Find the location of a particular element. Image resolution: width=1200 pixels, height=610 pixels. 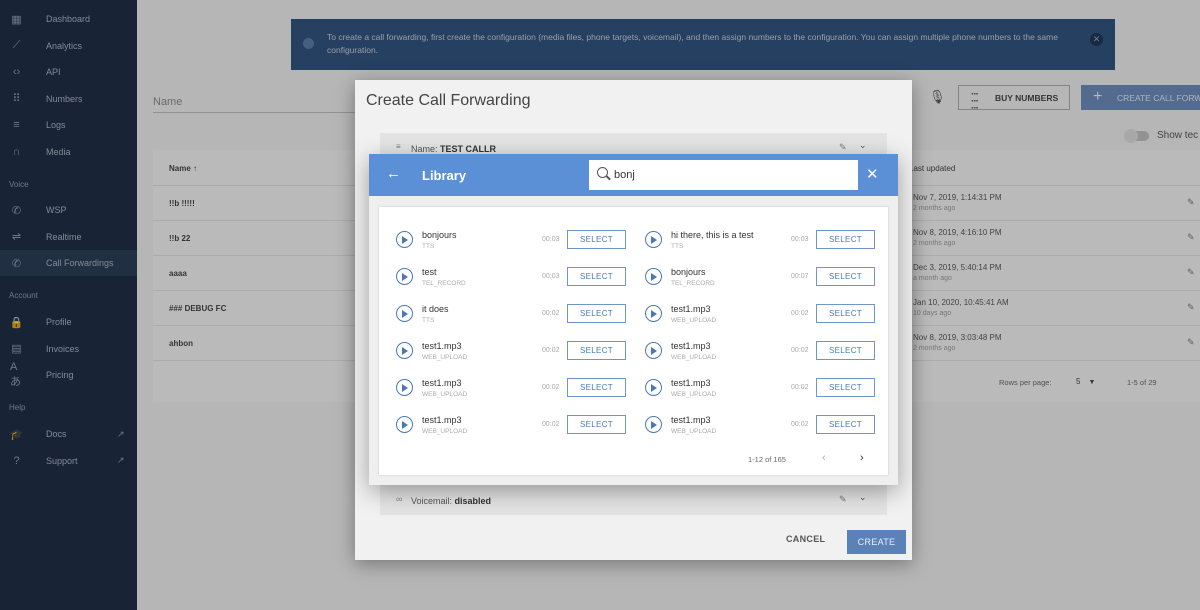

voicemail-value: disabled is located at coordinates (473, 501).